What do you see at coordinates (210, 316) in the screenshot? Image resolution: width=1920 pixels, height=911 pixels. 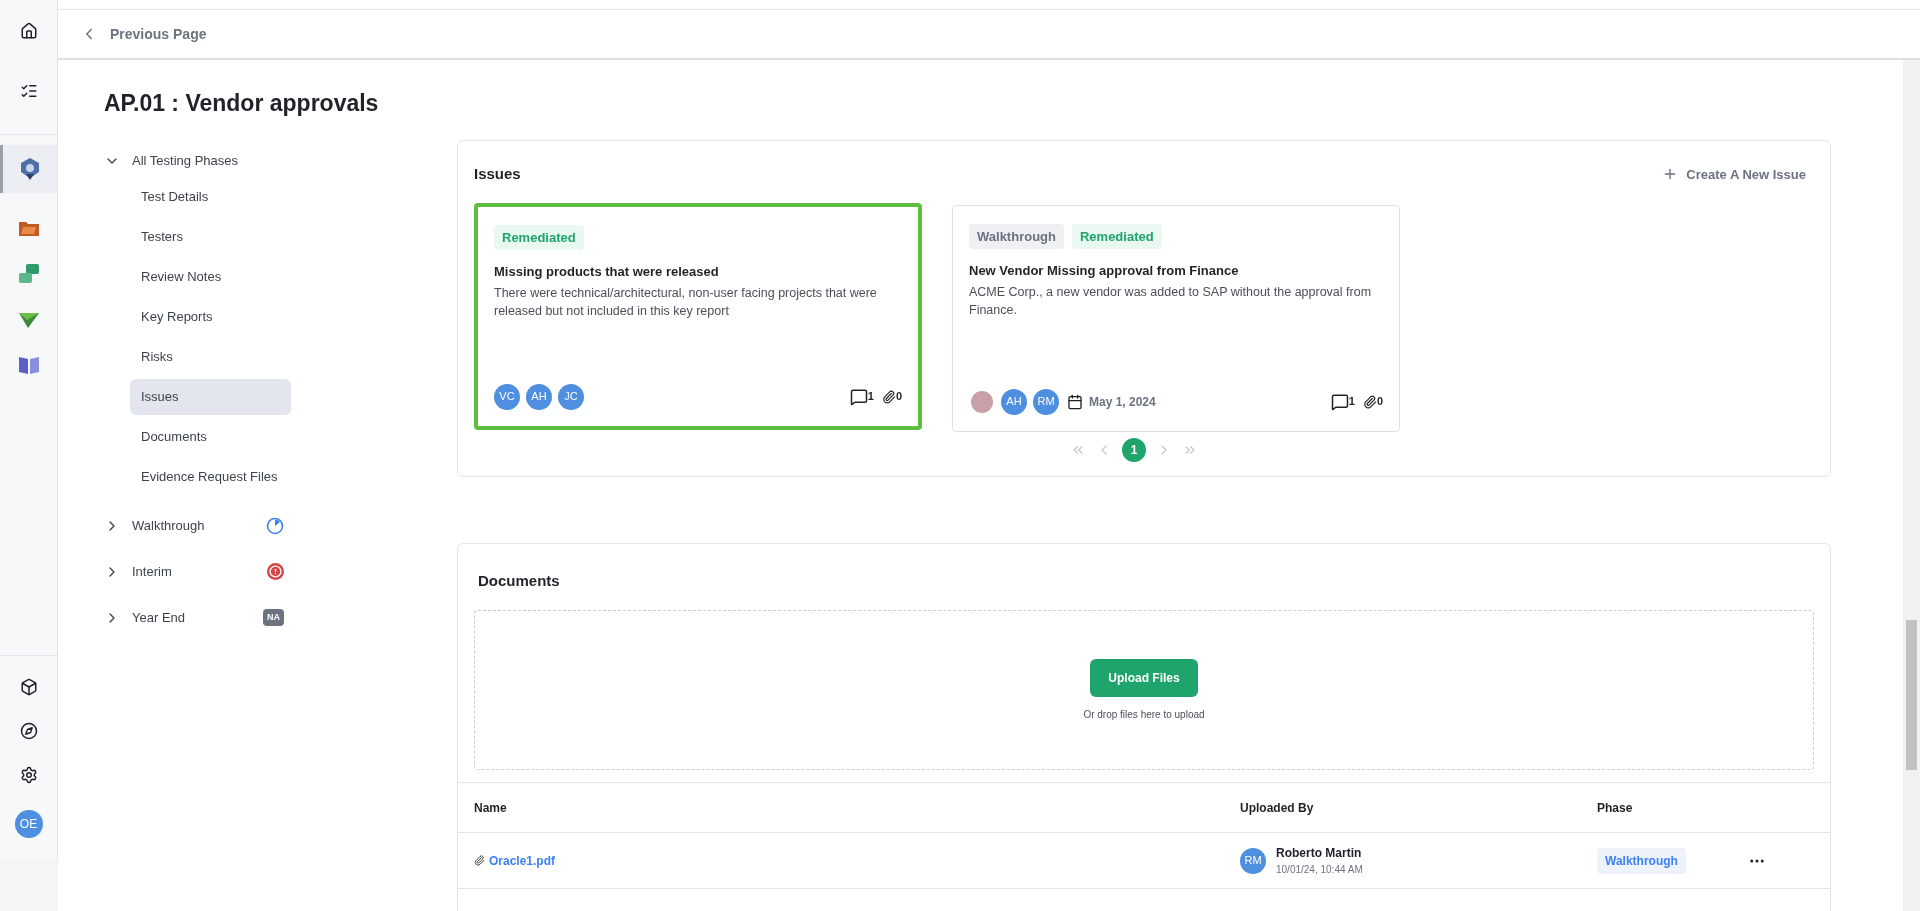 I see `nav-item: Key Reports` at bounding box center [210, 316].